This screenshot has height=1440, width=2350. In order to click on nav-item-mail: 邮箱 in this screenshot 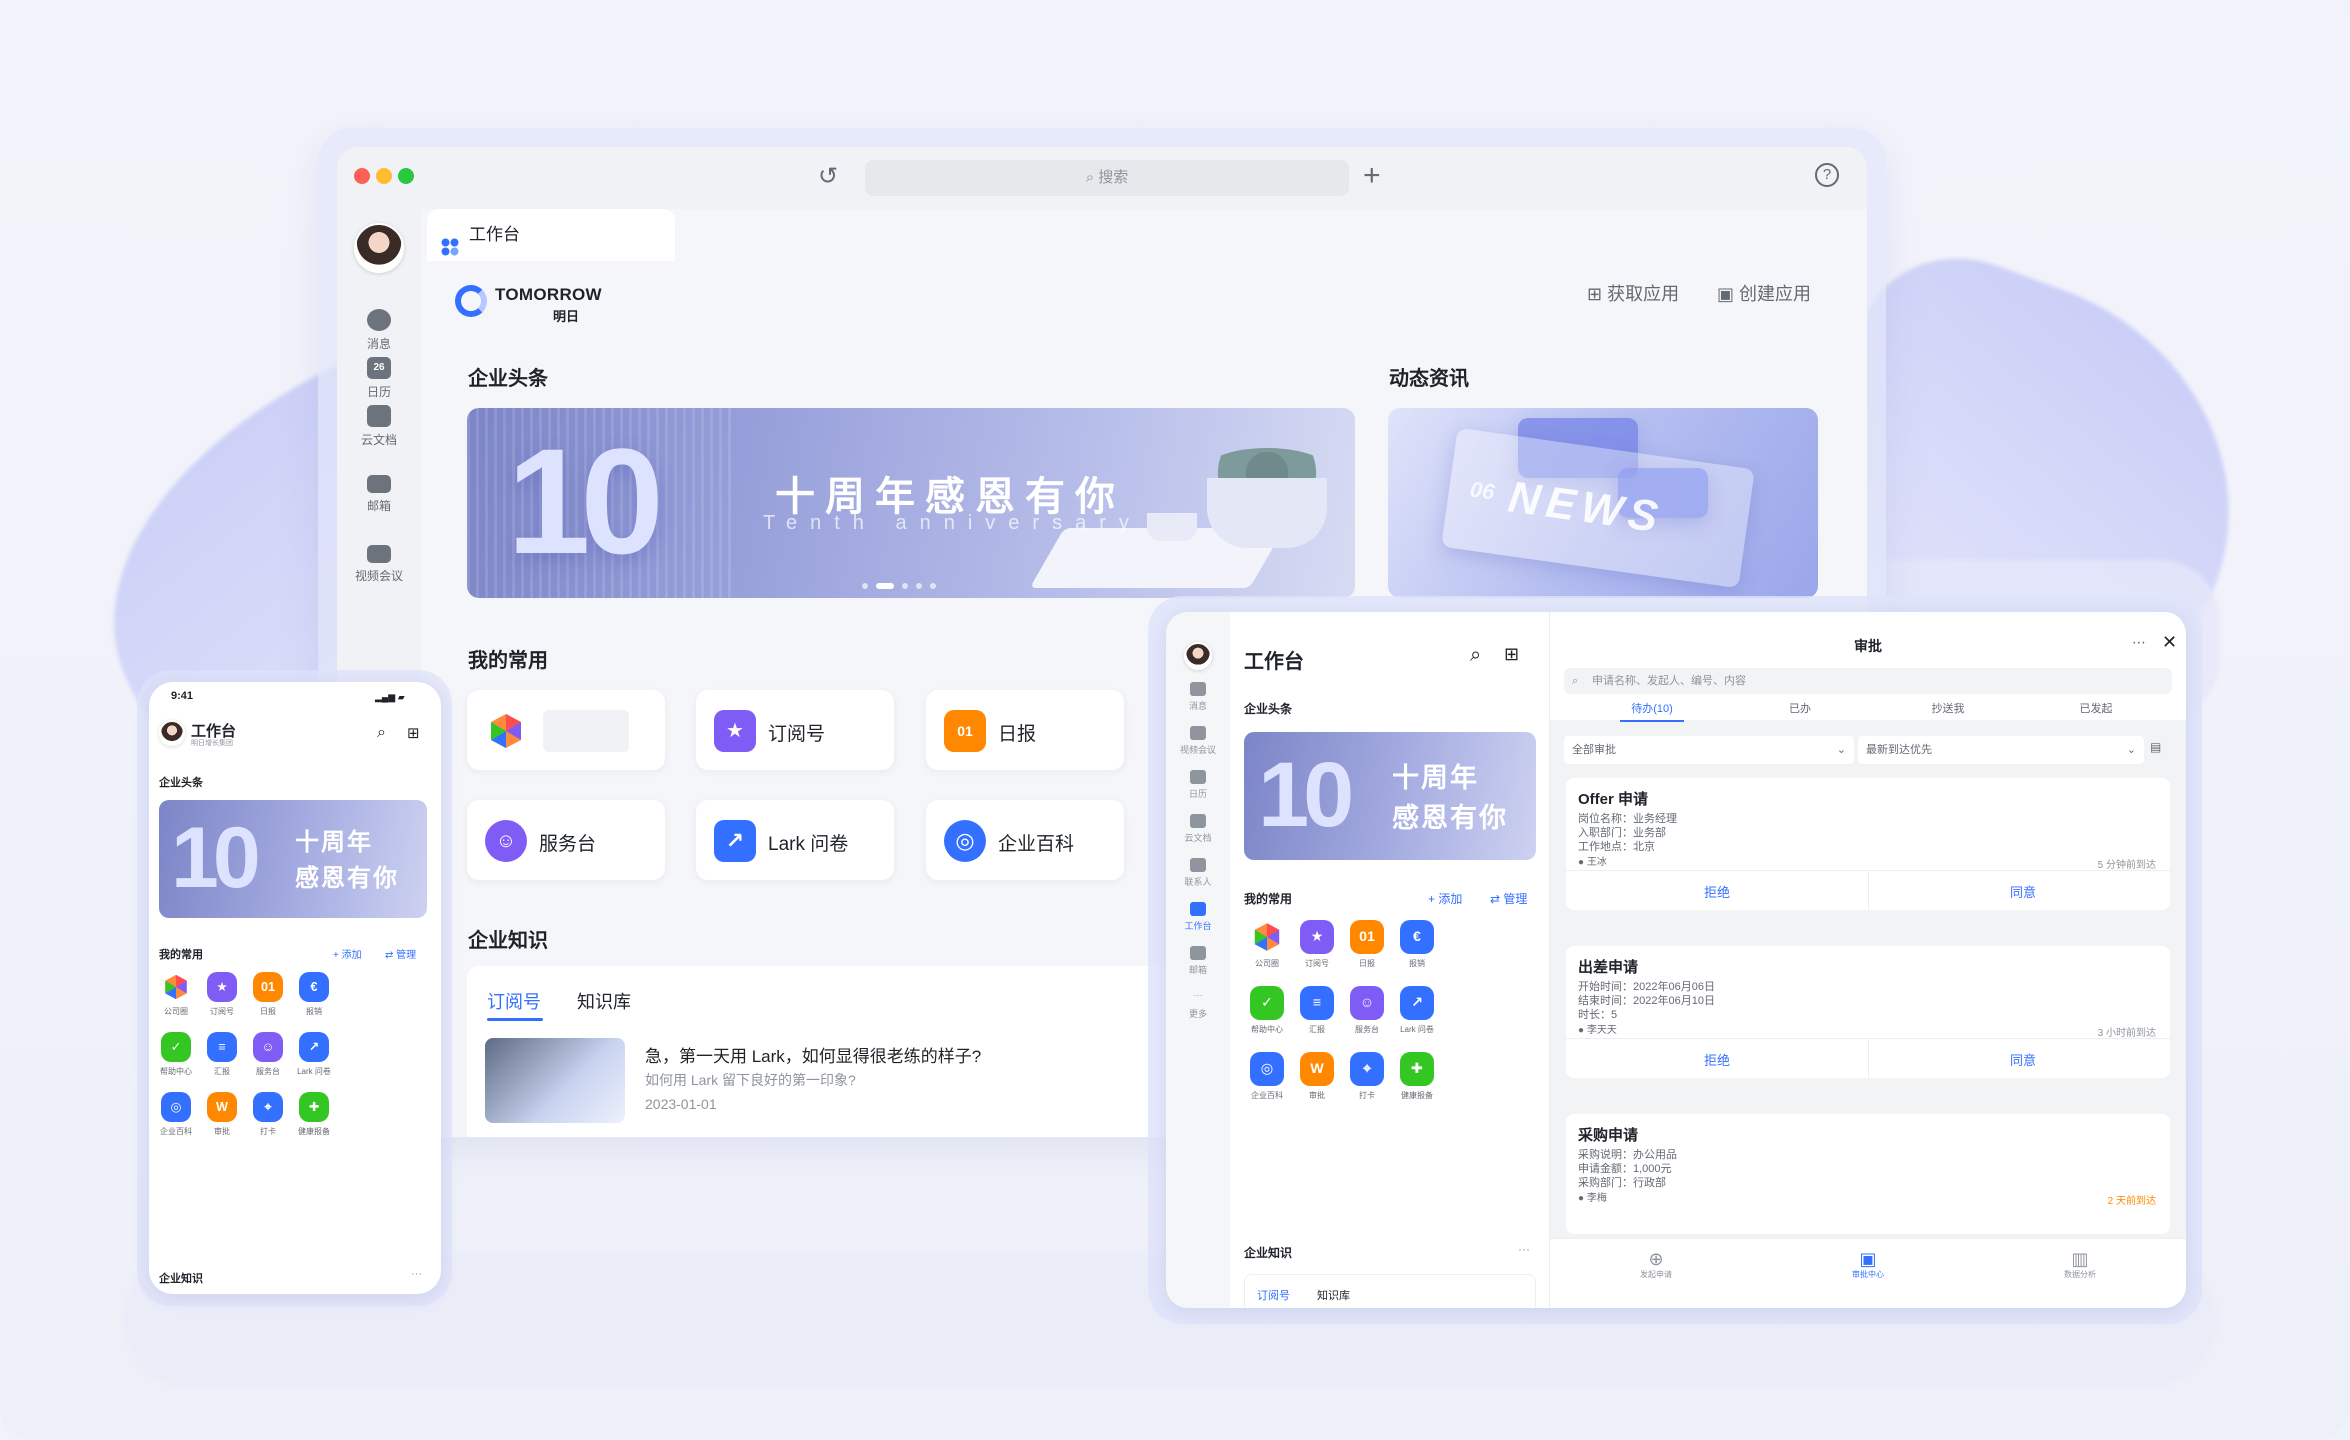, I will do `click(379, 494)`.